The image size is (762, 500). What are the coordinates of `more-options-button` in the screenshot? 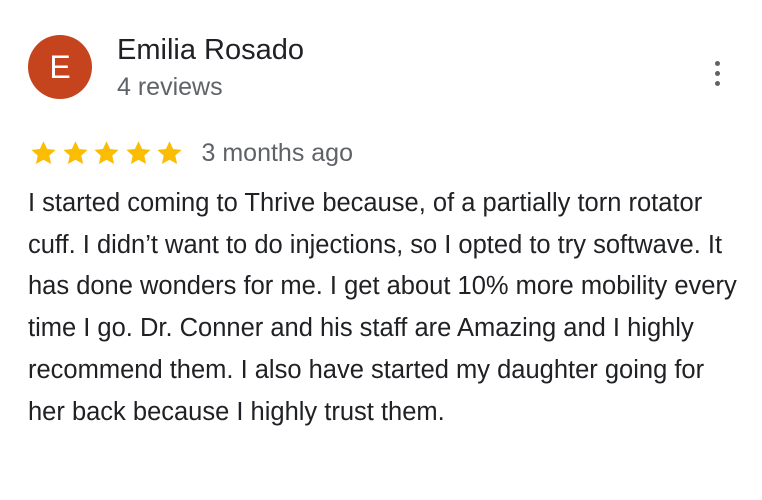 It's located at (717, 73).